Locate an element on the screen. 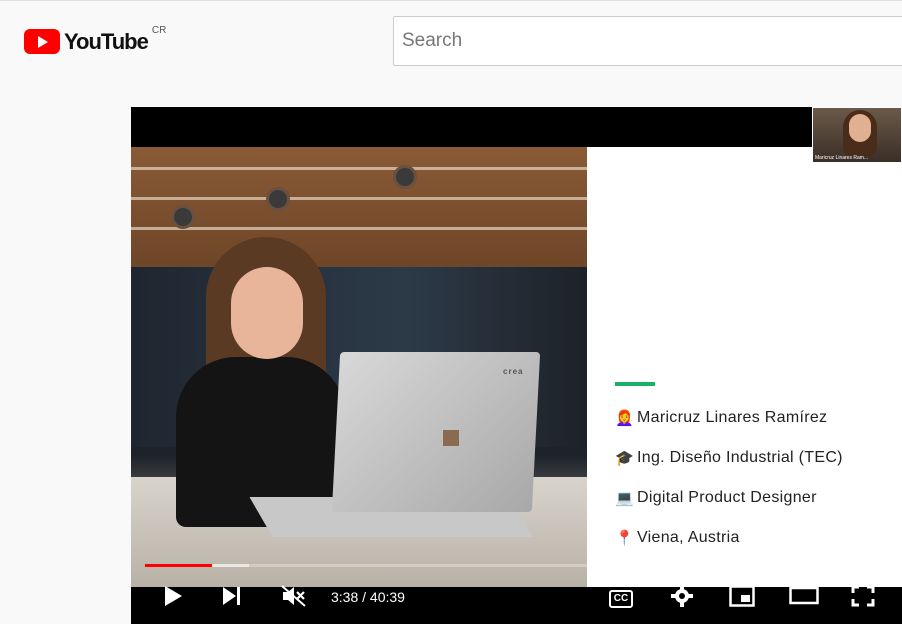  person-face is located at coordinates (267, 313).